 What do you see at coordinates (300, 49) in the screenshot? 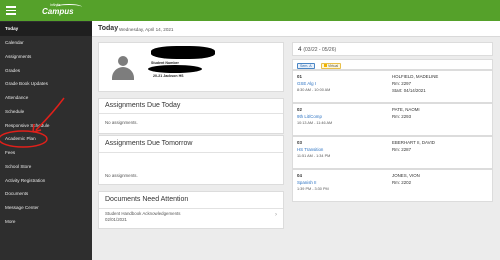
I see `term-number: 4` at bounding box center [300, 49].